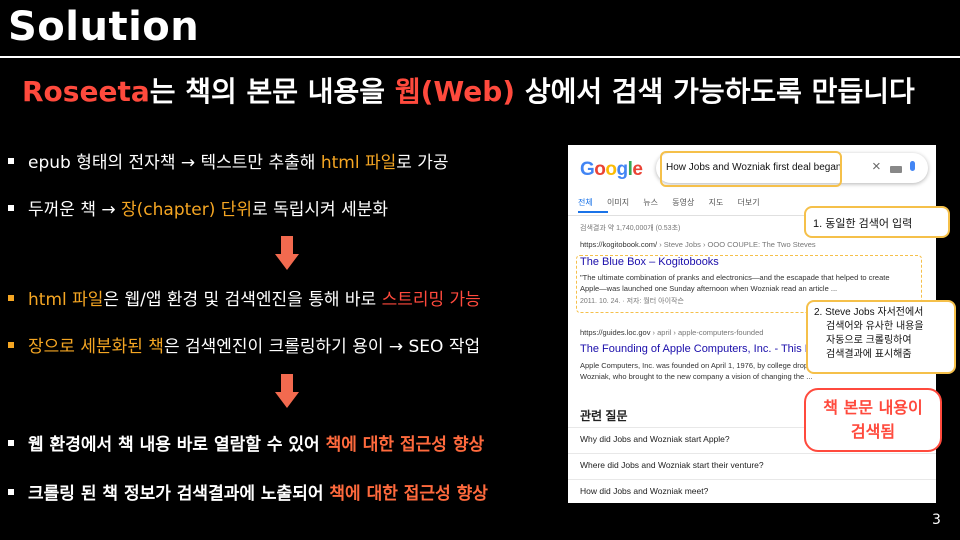 The width and height of the screenshot is (960, 540). I want to click on related-question: Why did Jobs and Wozniak start Apple?, so click(655, 439).